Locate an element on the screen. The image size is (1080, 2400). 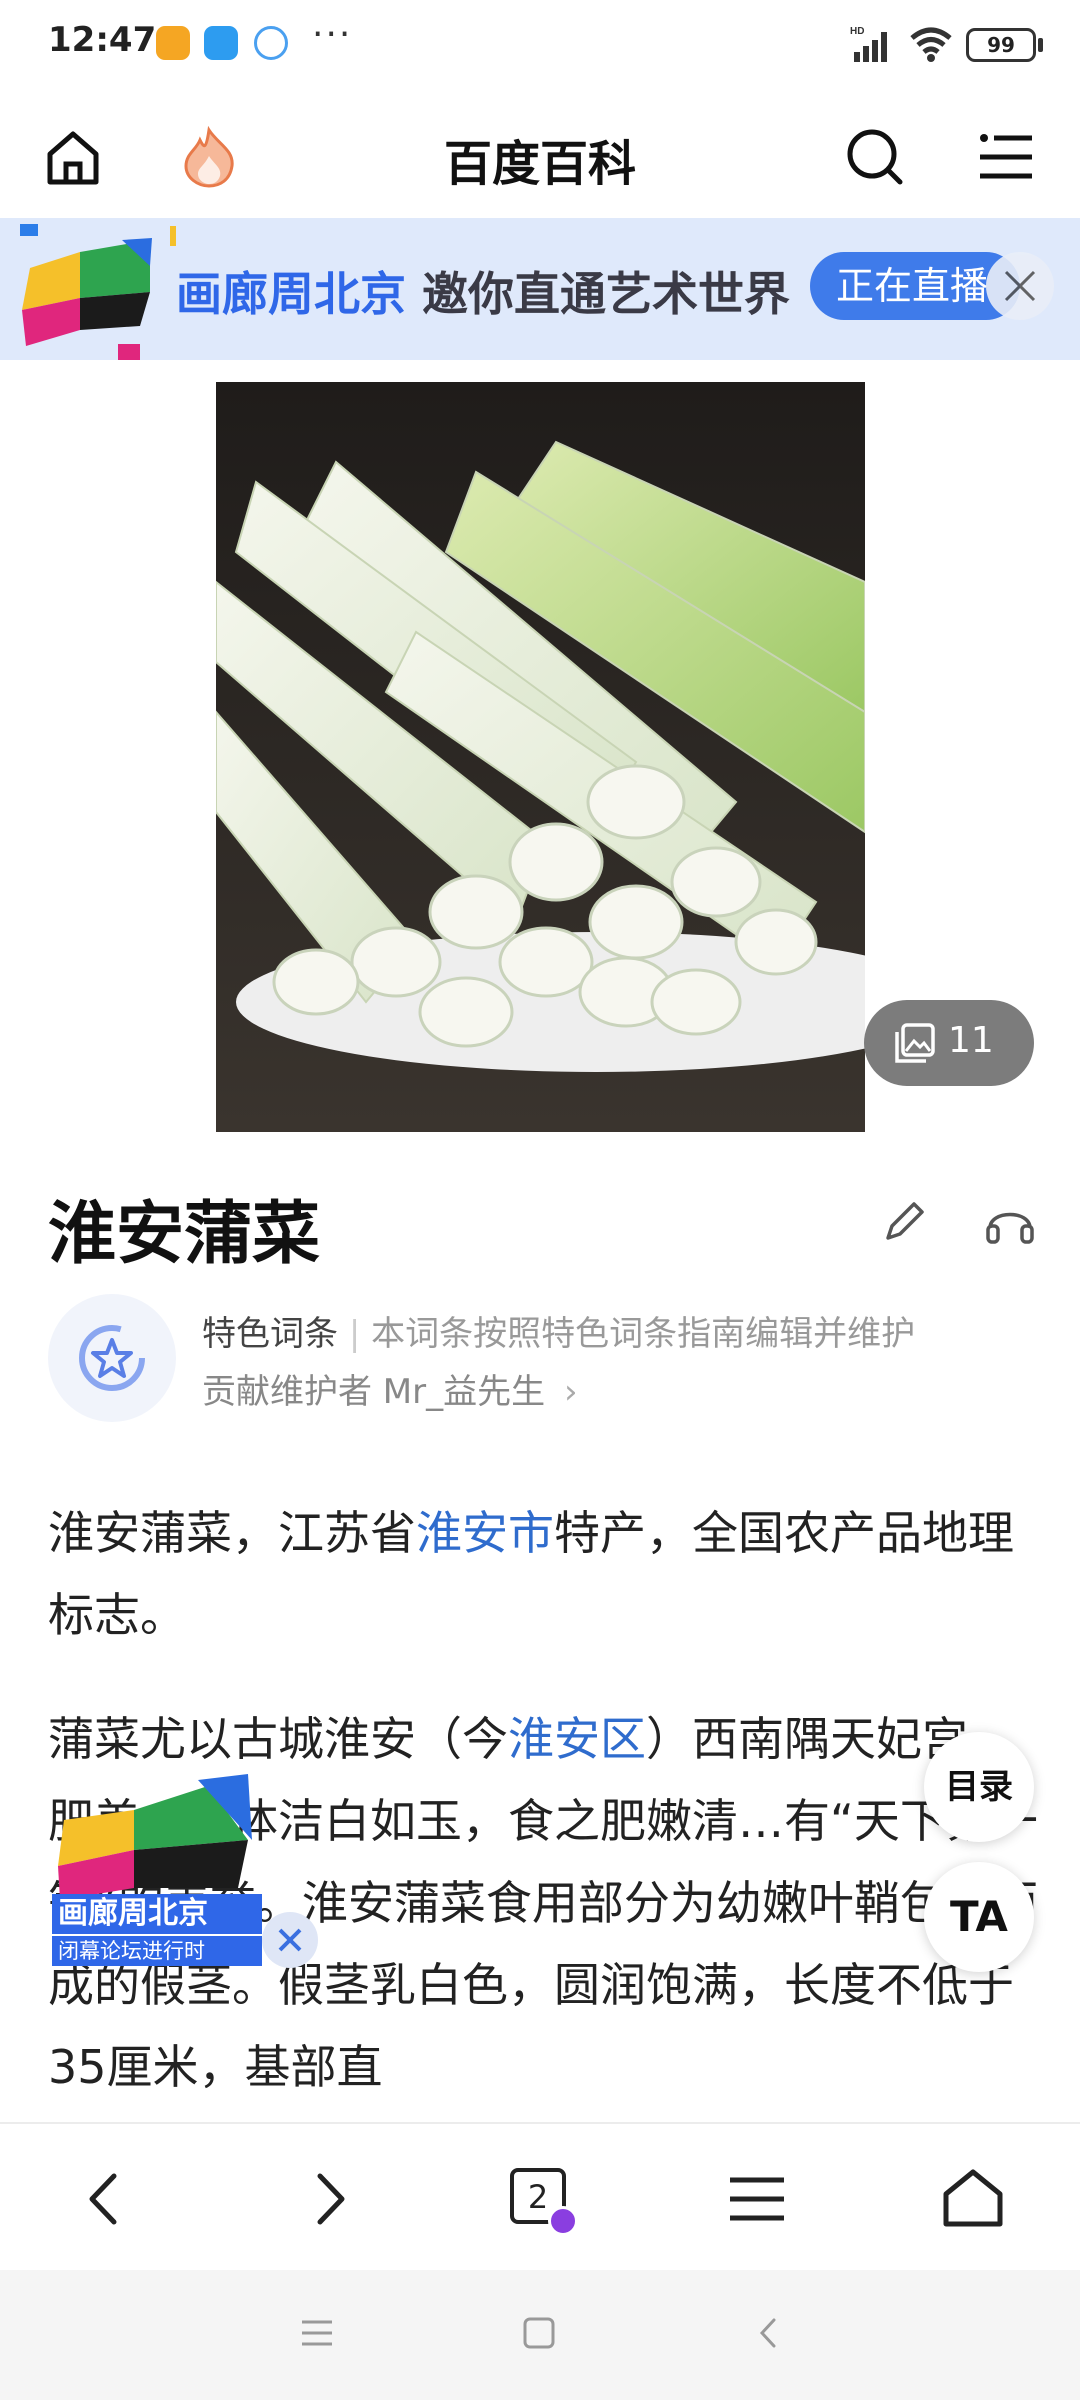
battery-level: 99 is located at coordinates (1001, 45).